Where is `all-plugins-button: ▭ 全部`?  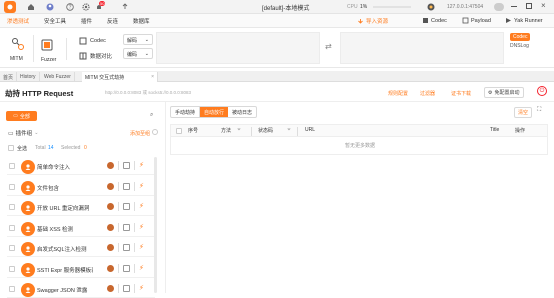 all-plugins-button: ▭ 全部 is located at coordinates (21, 116).